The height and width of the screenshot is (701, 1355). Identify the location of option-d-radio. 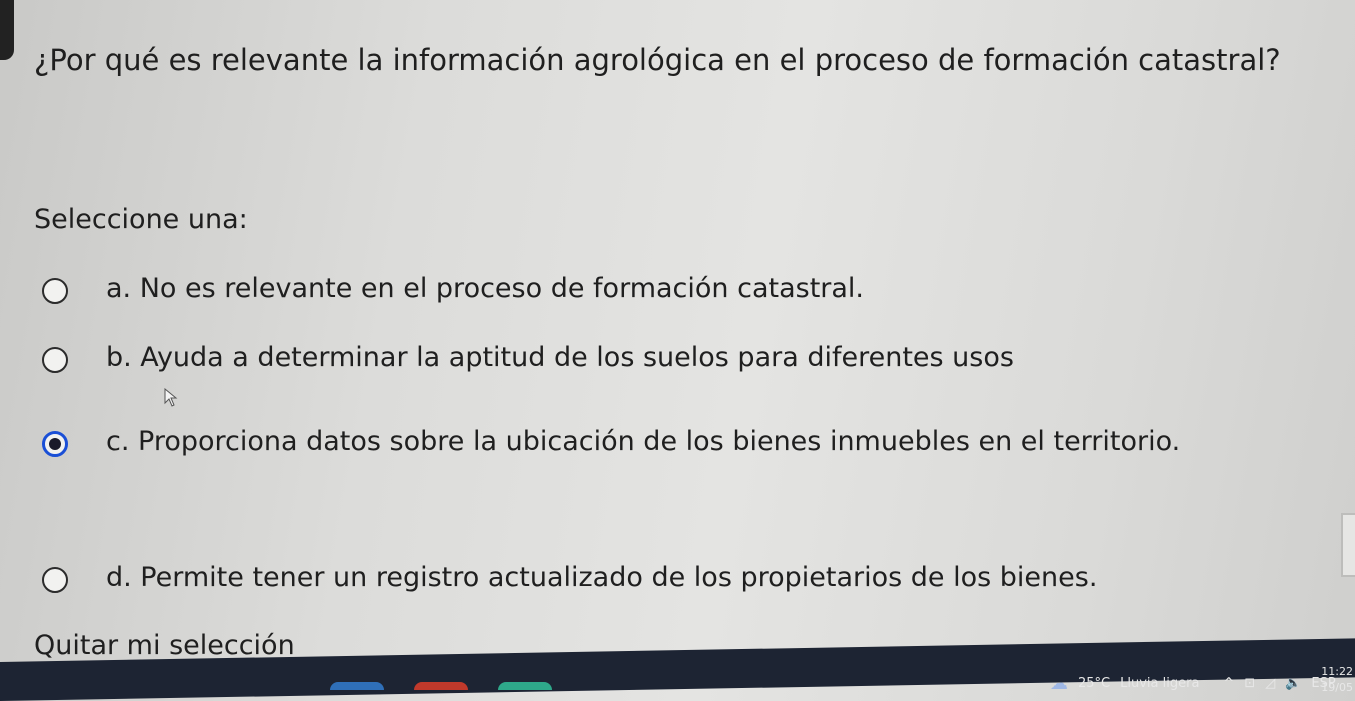
(55, 580).